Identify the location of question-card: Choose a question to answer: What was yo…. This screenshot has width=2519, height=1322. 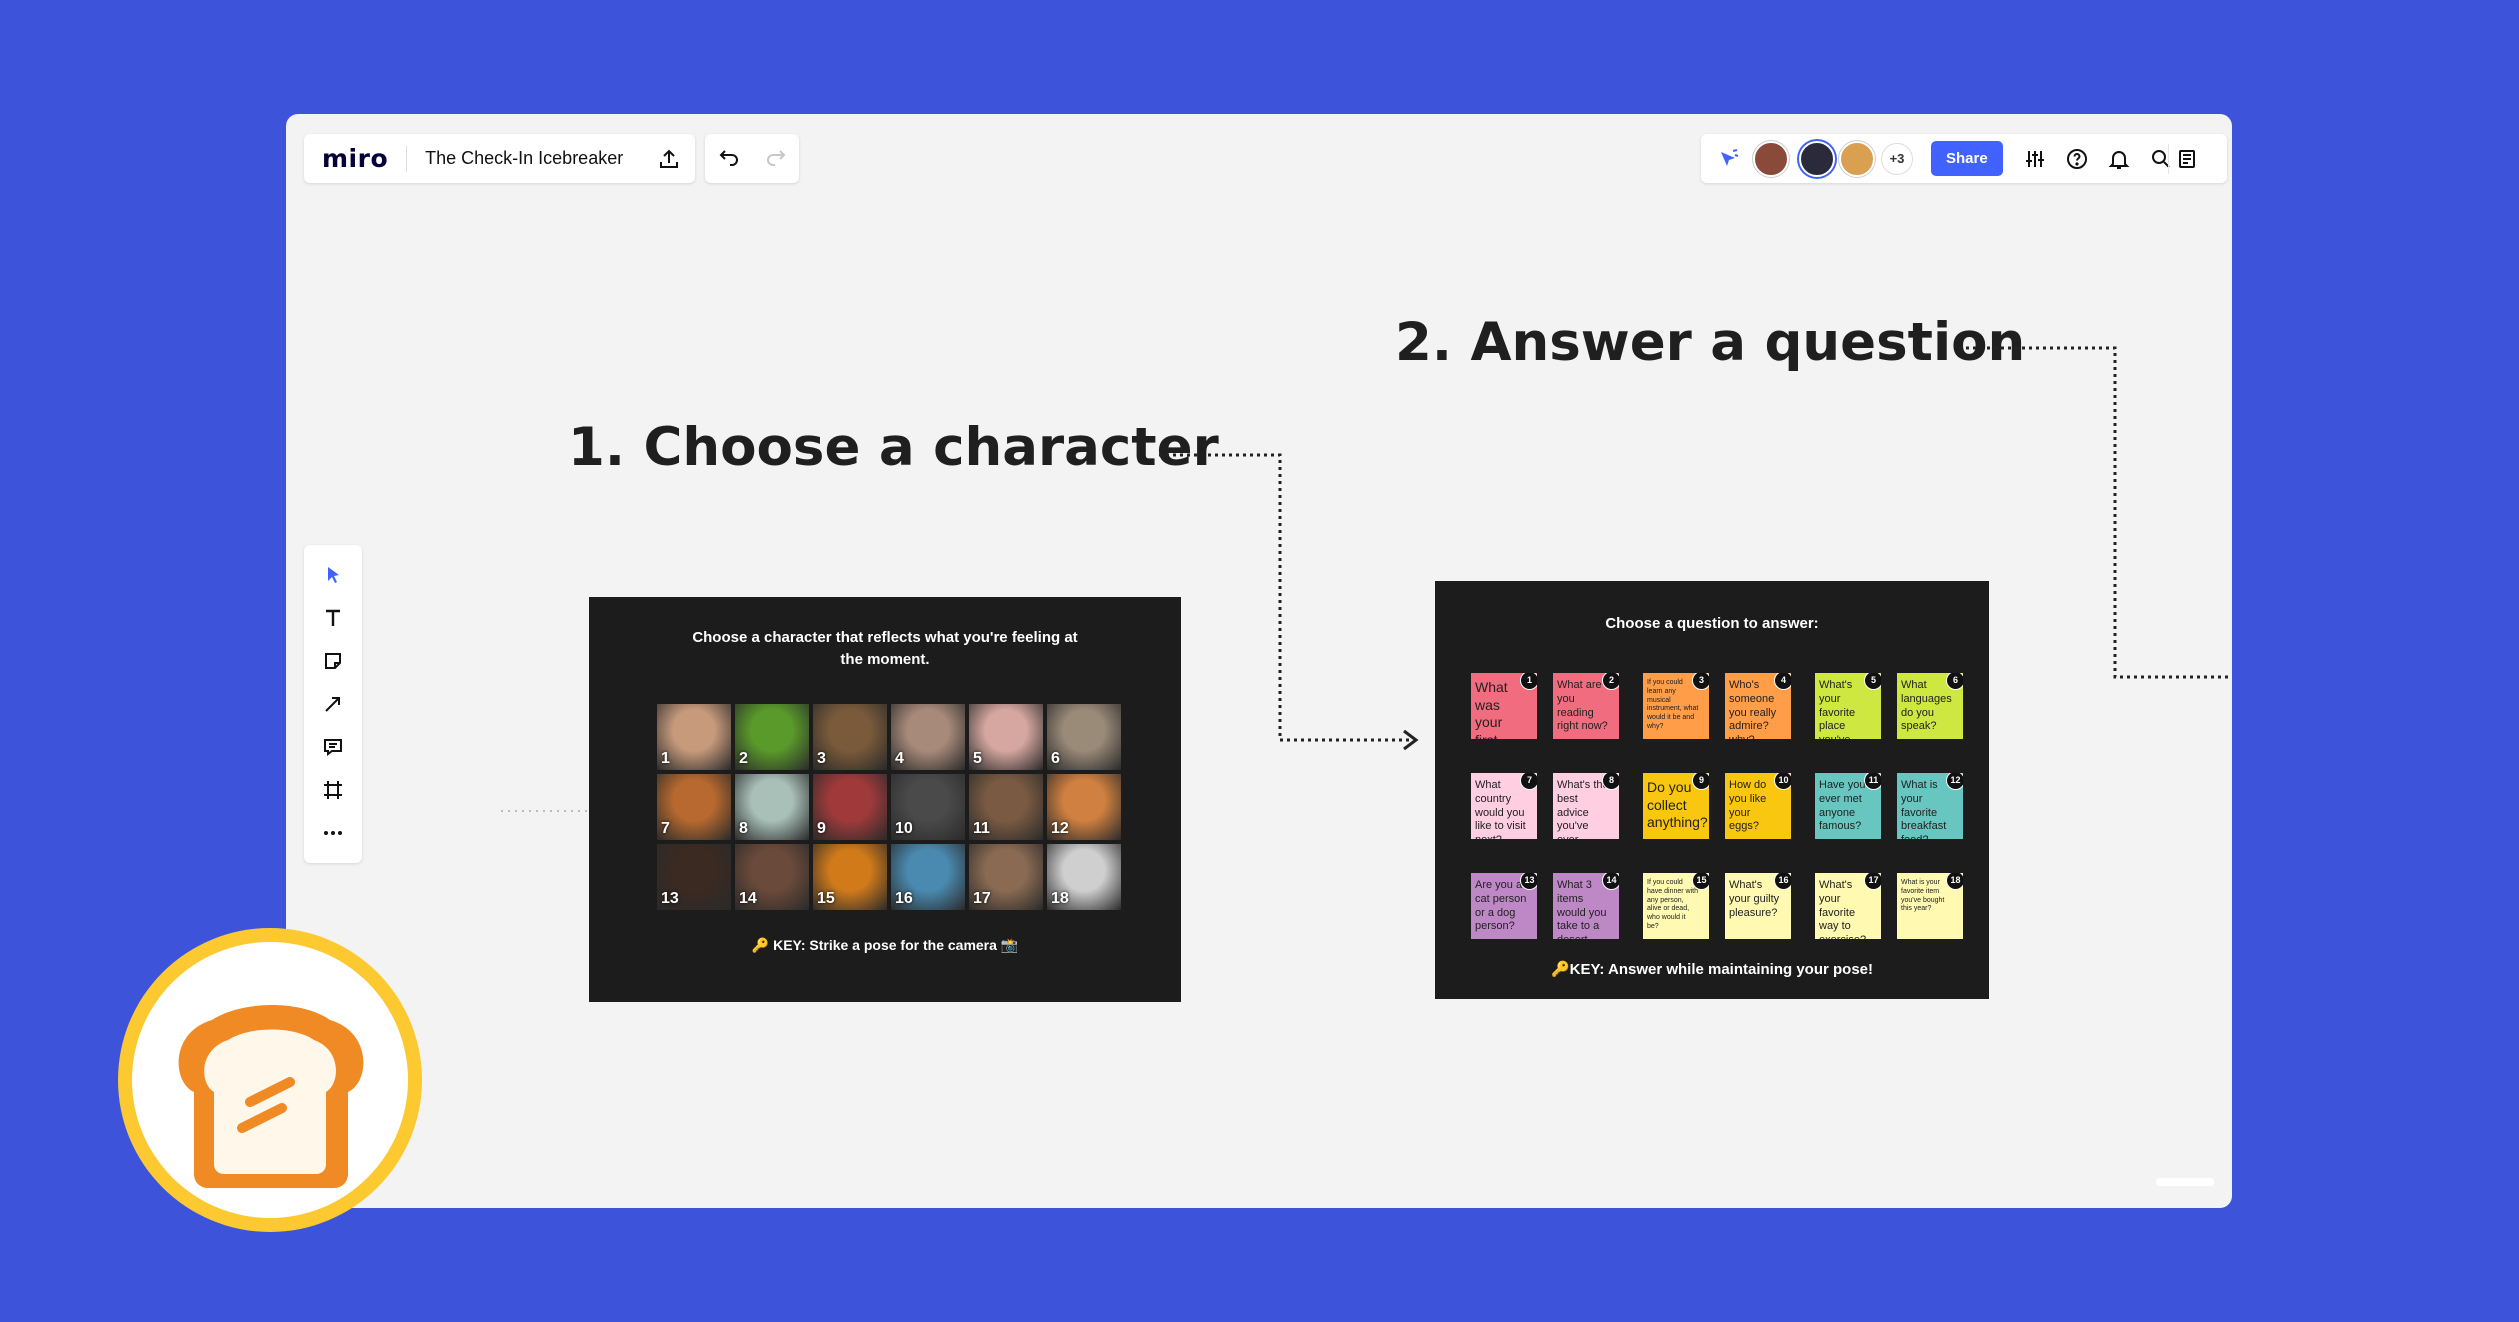
(1712, 790).